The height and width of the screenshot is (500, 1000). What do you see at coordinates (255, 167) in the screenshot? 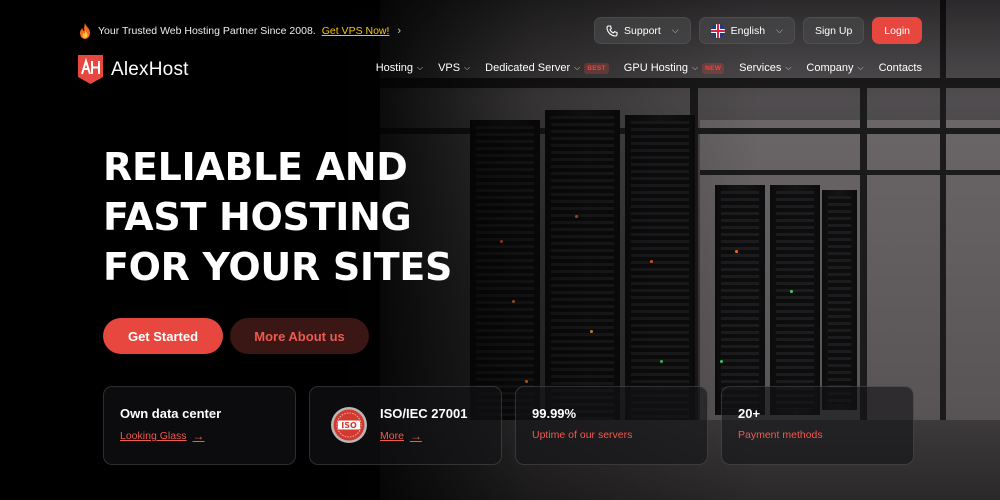
I see `hero-headline-line: RELIABLE AND` at bounding box center [255, 167].